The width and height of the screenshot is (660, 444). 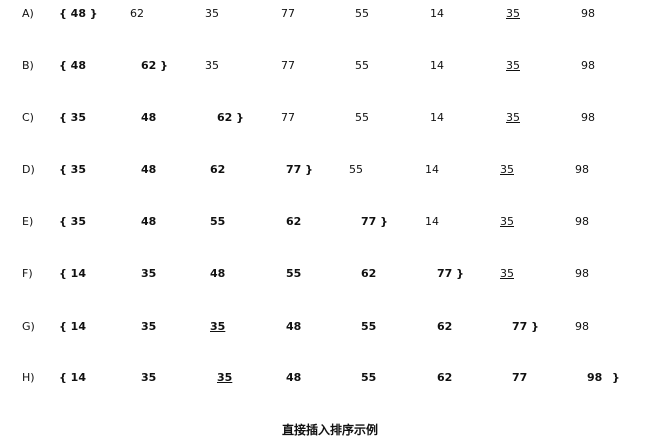 I want to click on row-label: E), so click(x=28, y=221).